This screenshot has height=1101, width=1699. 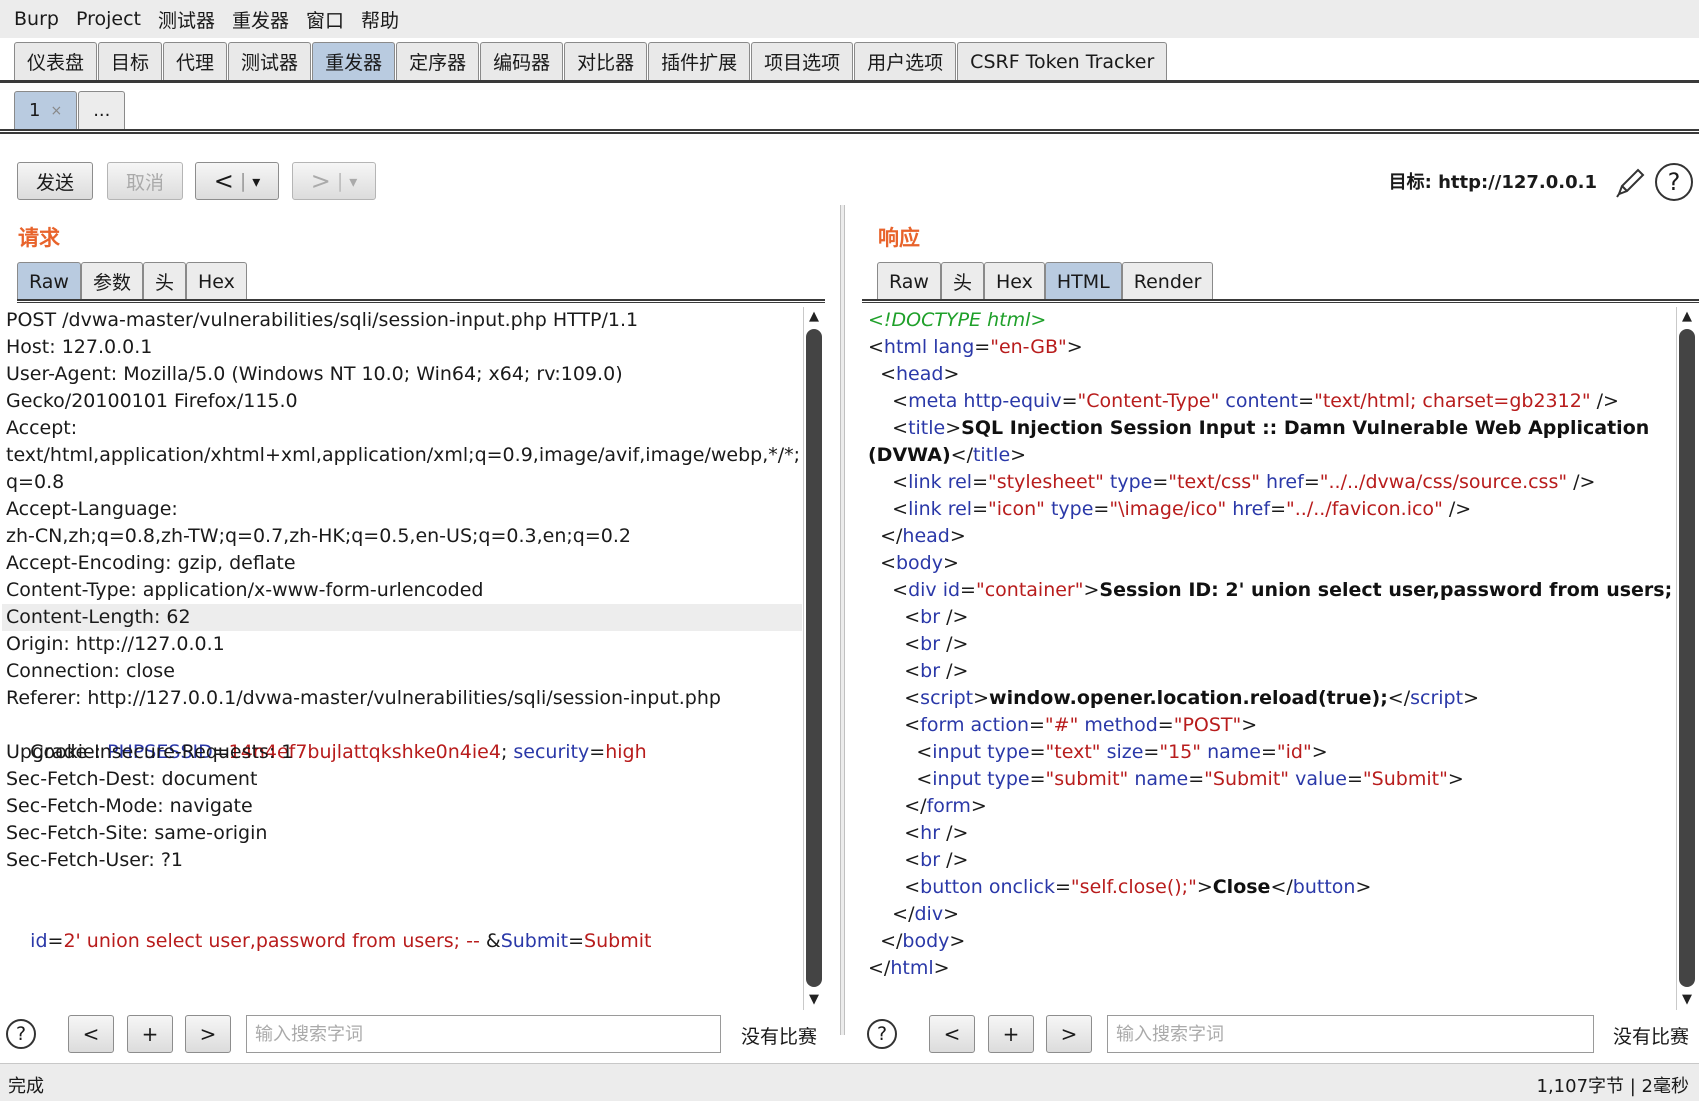 What do you see at coordinates (56, 111) in the screenshot?
I see `close-icon: ×` at bounding box center [56, 111].